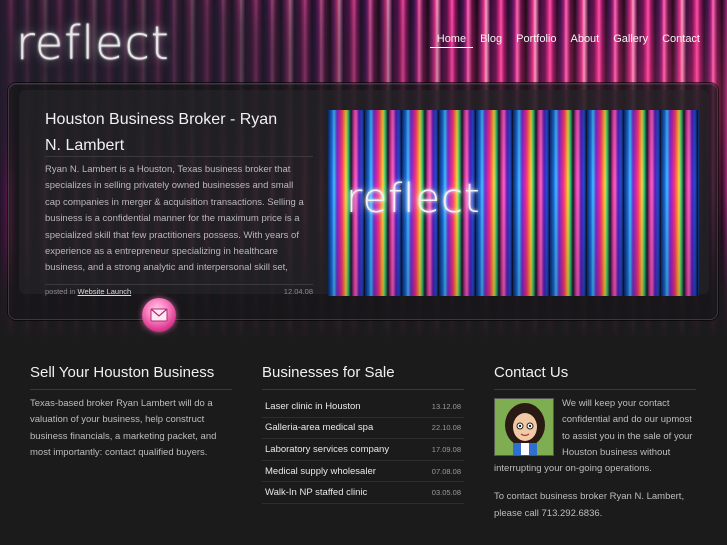  I want to click on post-meta-prefix: posted in, so click(60, 291).